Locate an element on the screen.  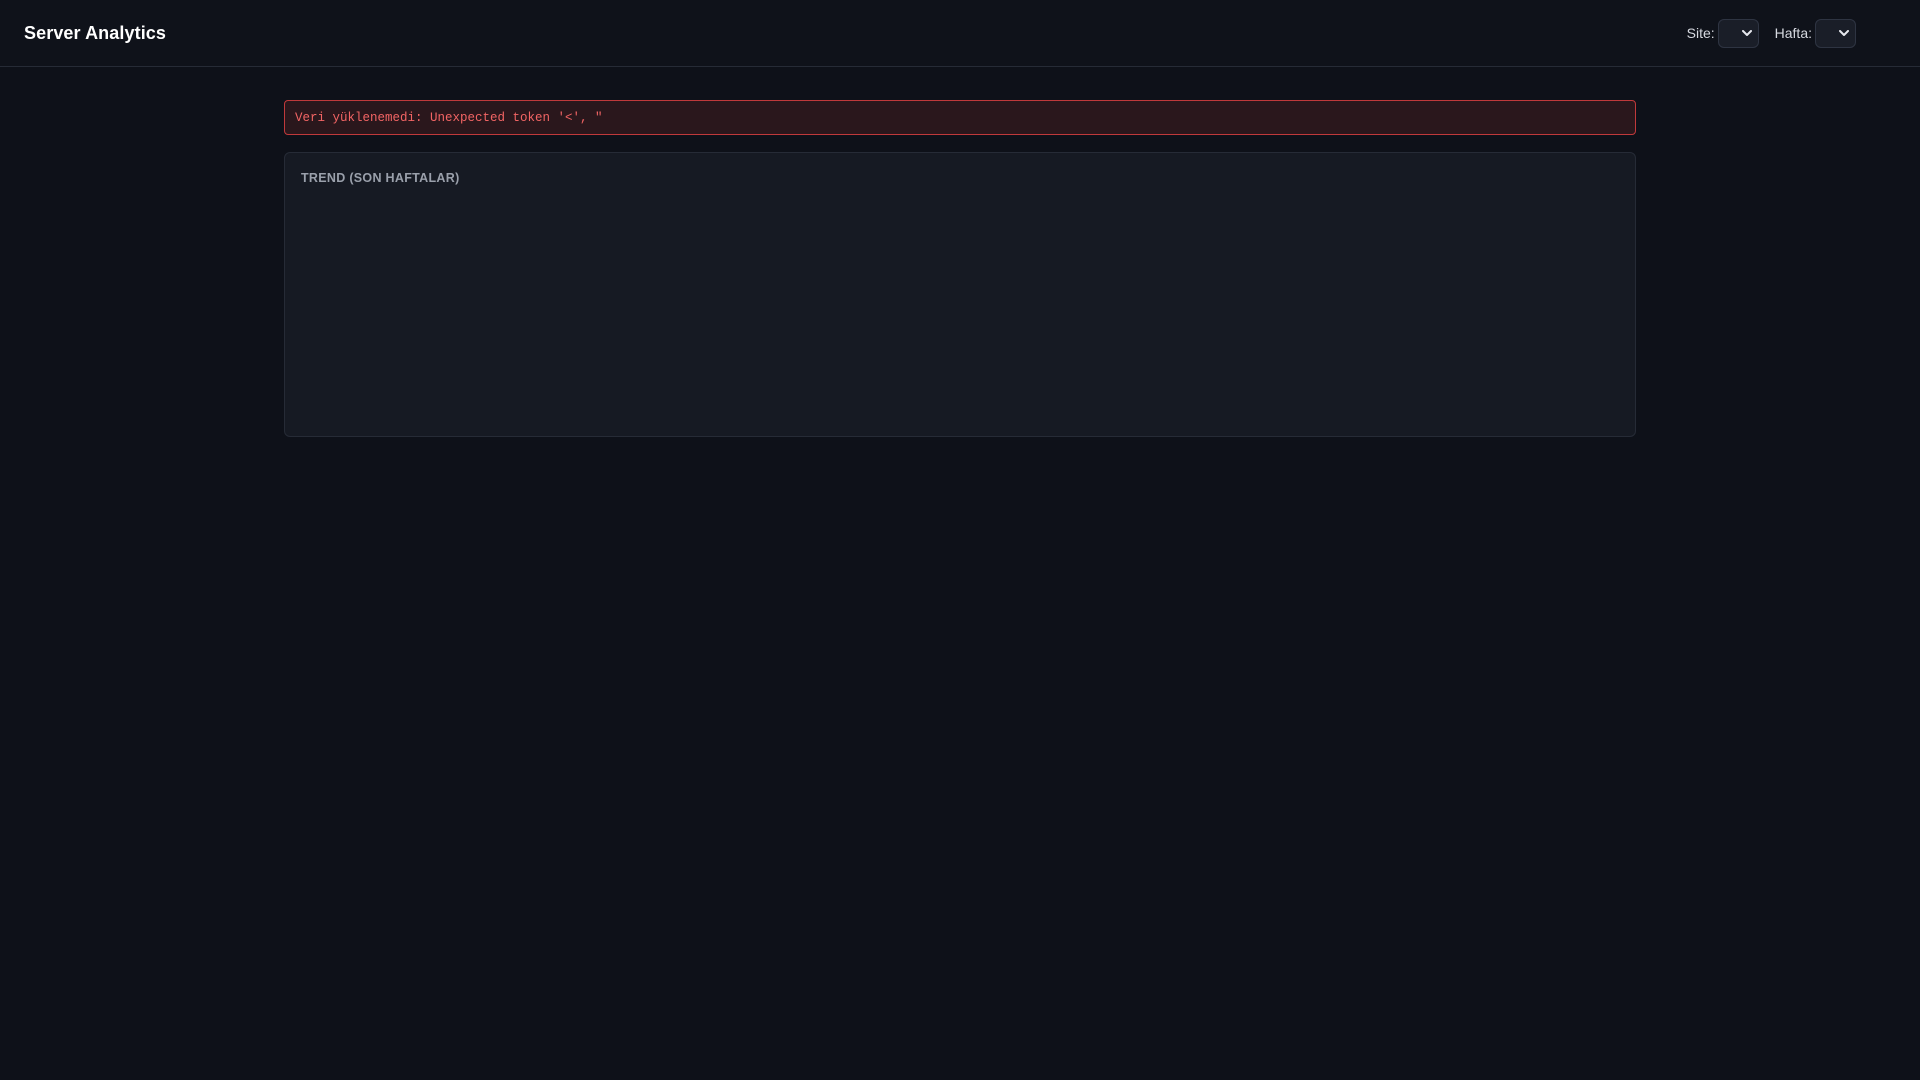
top-bar: Server Analytics Site: Hafta: is located at coordinates (960, 33).